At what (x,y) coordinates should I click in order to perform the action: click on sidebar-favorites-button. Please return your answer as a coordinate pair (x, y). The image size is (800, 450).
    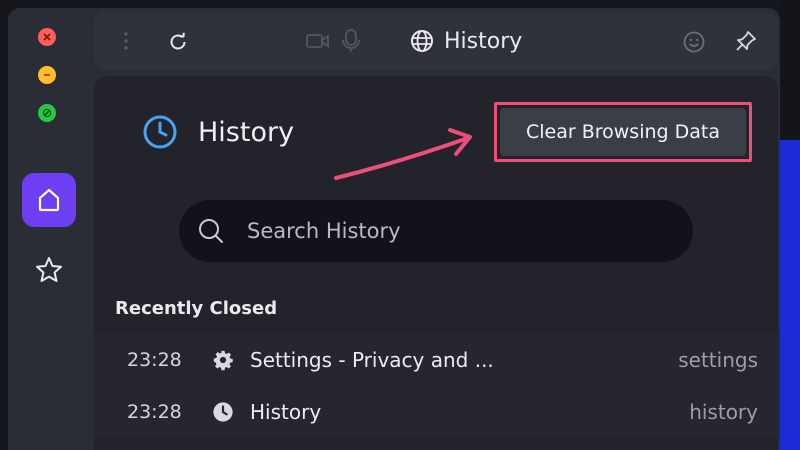
    Looking at the image, I should click on (49, 270).